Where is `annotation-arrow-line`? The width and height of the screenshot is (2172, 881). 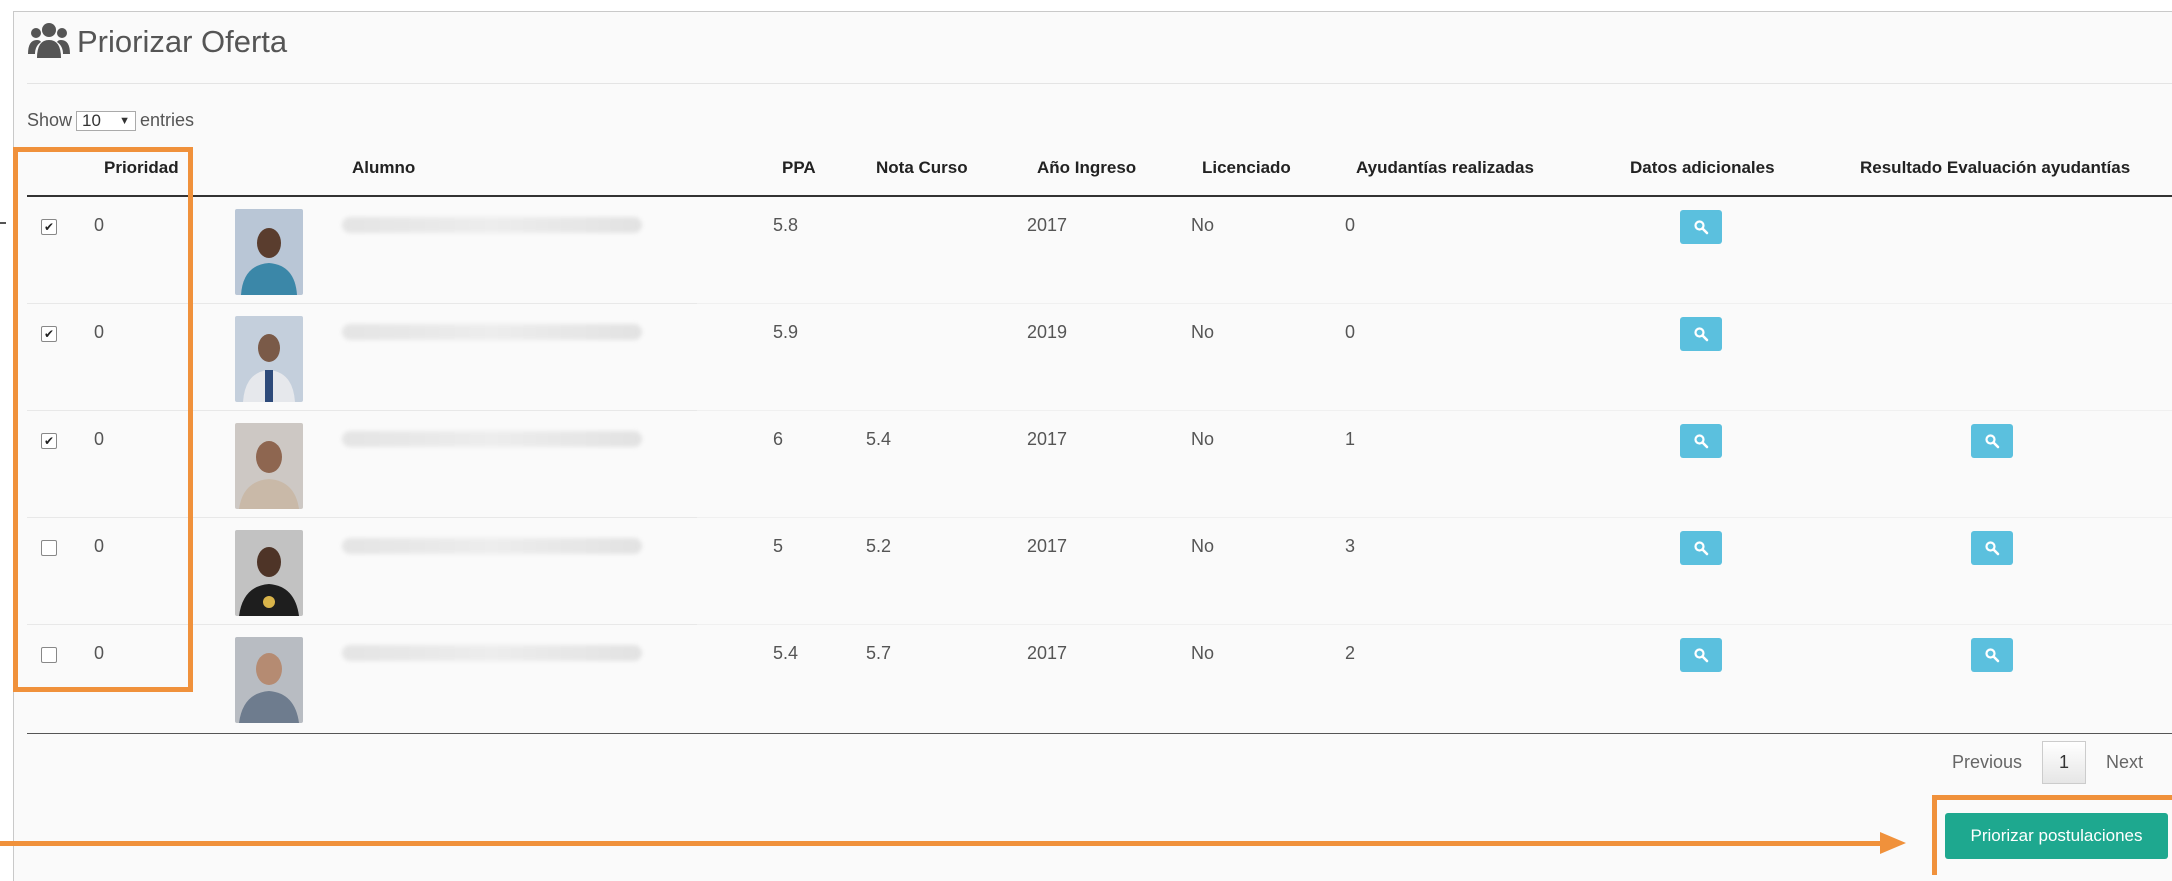 annotation-arrow-line is located at coordinates (940, 843).